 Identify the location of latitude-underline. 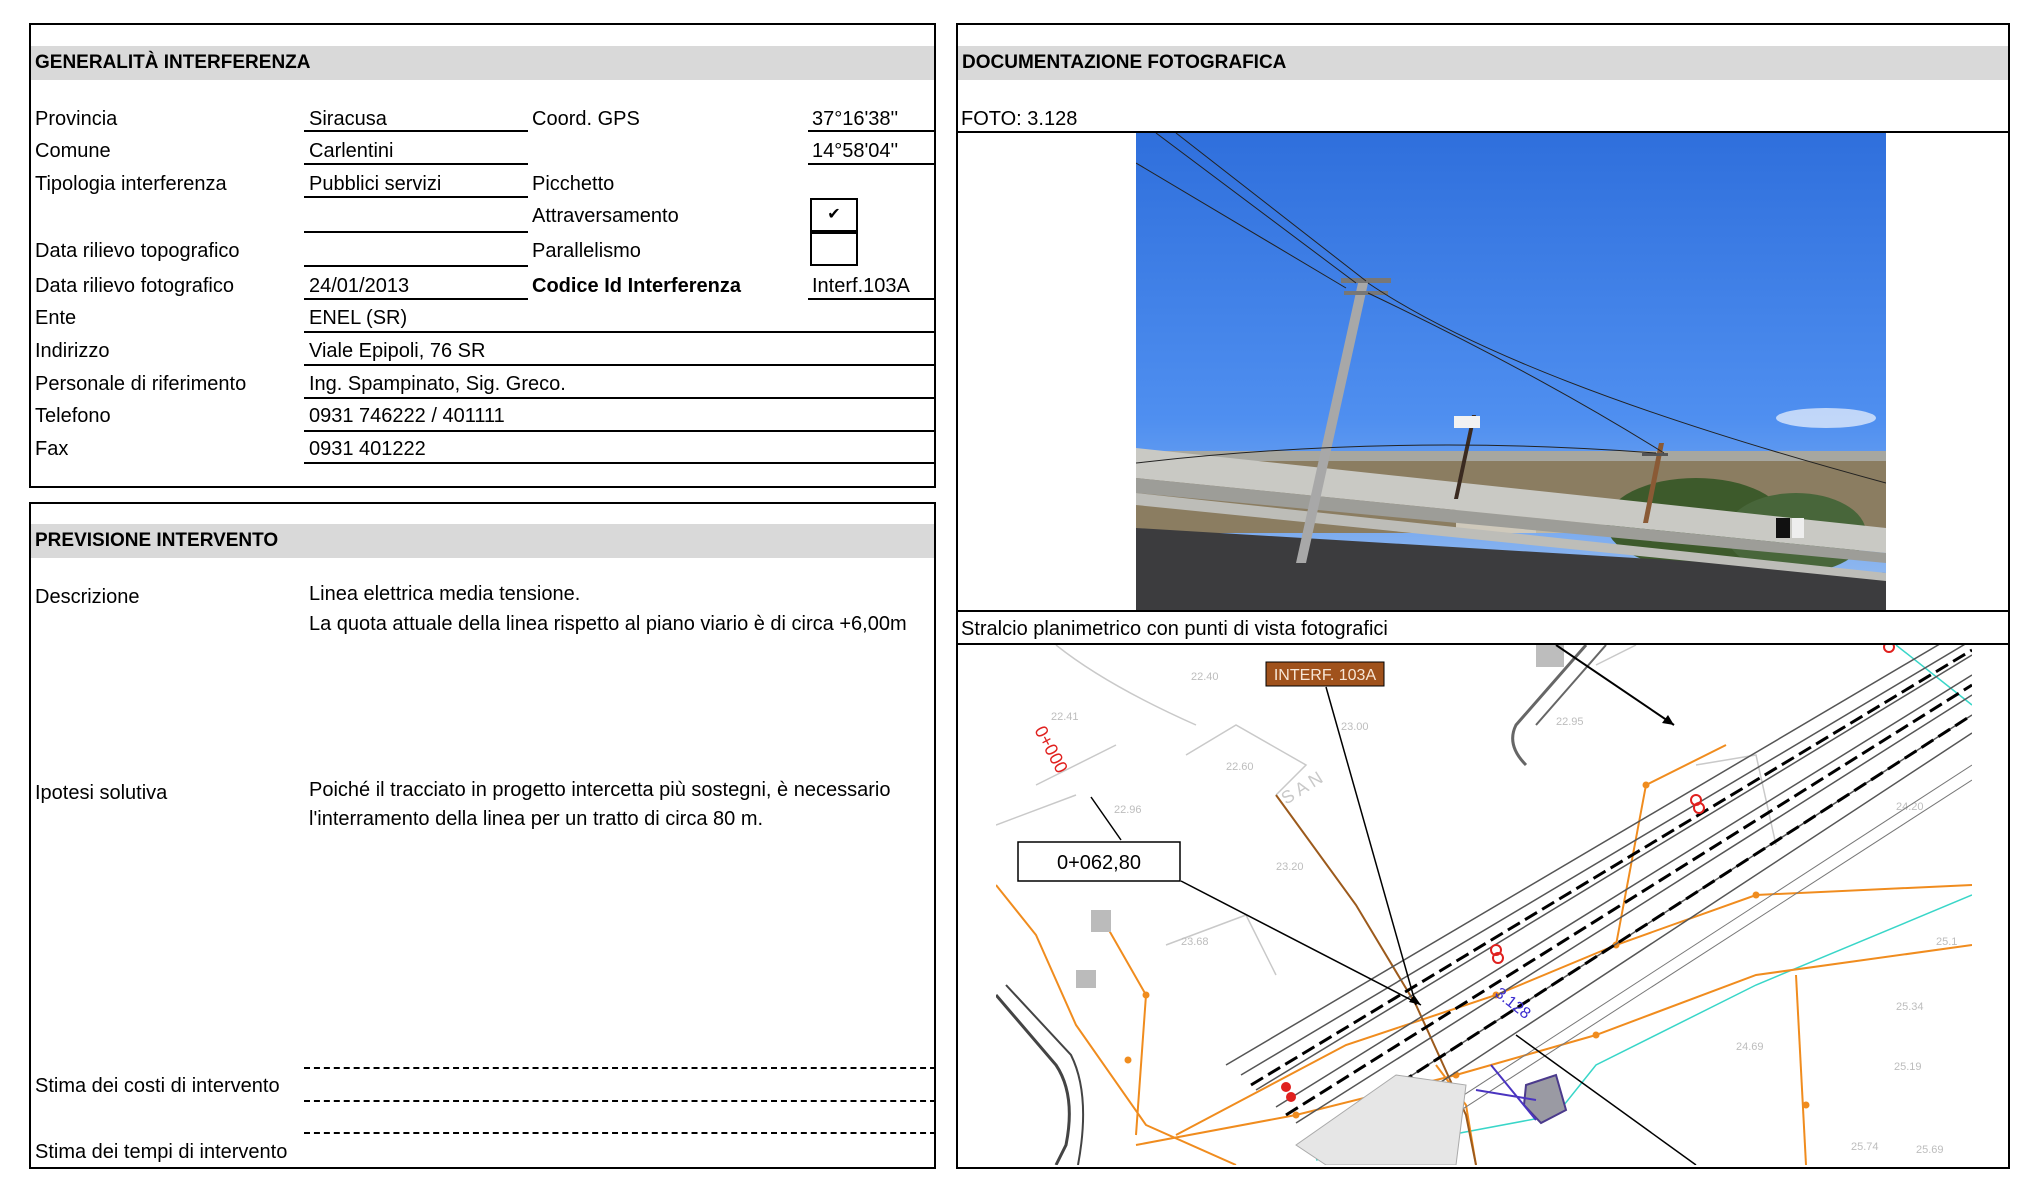
(872, 131).